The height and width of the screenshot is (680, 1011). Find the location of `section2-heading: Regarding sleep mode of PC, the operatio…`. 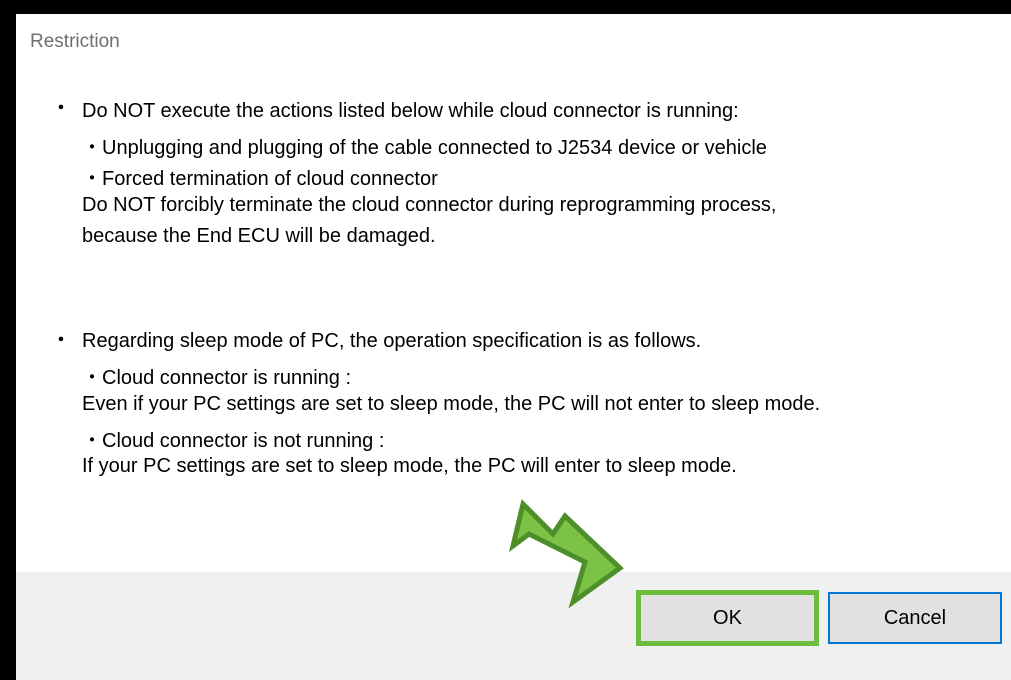

section2-heading: Regarding sleep mode of PC, the operatio… is located at coordinates (392, 341).